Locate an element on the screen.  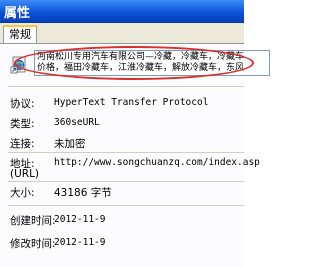
size-value: 43186 字节 is located at coordinates (83, 193).